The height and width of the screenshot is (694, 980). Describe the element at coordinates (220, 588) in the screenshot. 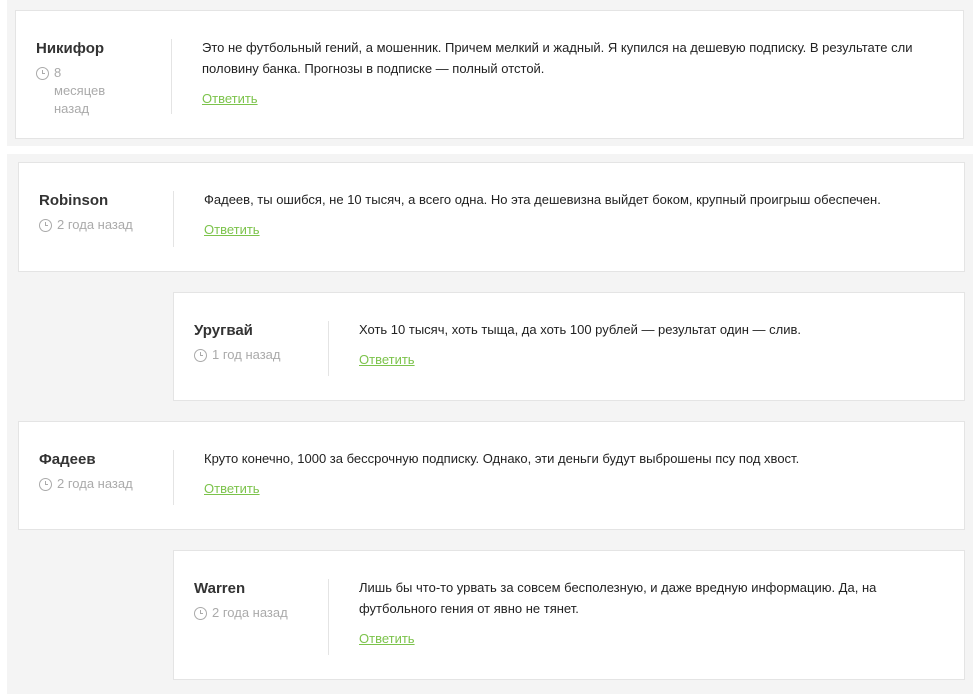

I see `comment-author: Warren` at that location.